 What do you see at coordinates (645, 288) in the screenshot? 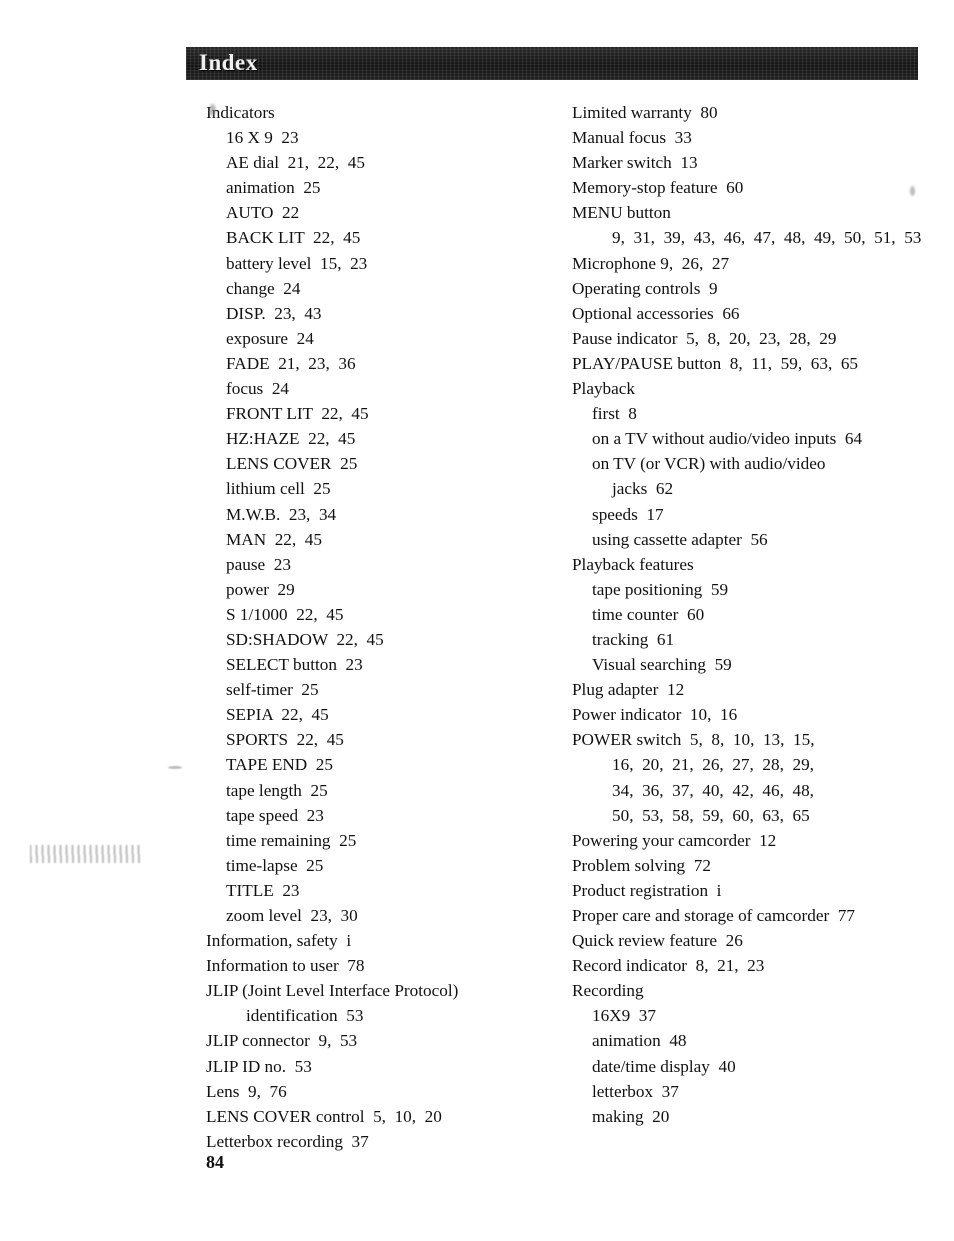
I see `index-entry: Operating controls 9` at bounding box center [645, 288].